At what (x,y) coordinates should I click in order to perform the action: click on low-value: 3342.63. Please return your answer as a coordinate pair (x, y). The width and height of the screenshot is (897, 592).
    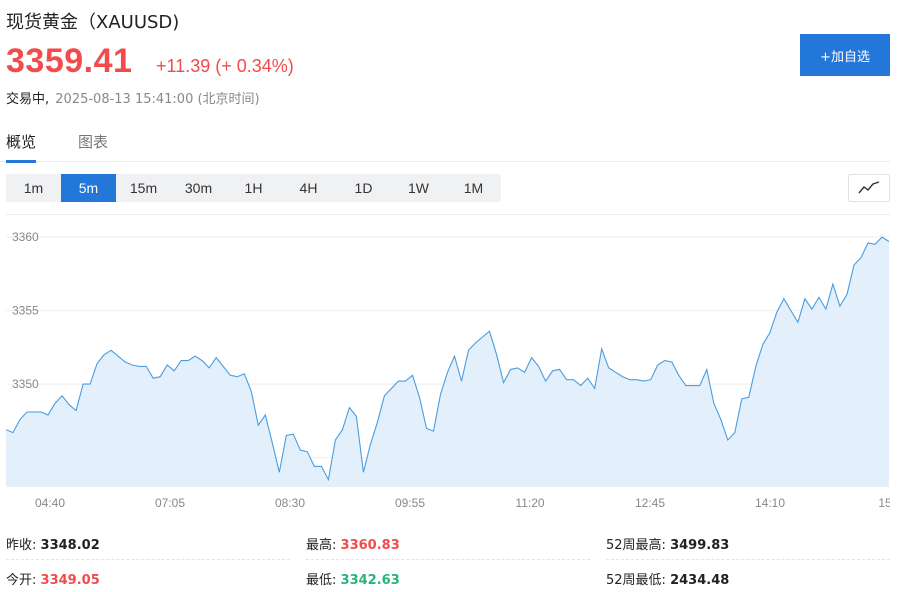
    Looking at the image, I should click on (370, 580).